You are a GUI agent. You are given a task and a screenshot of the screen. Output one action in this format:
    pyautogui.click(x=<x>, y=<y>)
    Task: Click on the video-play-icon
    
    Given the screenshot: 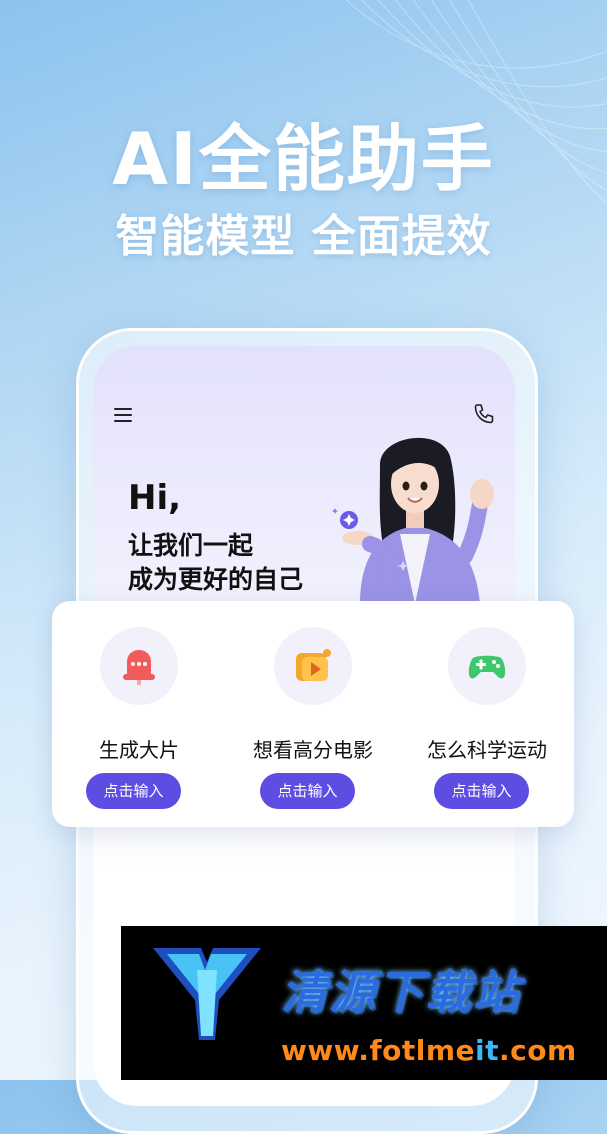 What is the action you would take?
    pyautogui.click(x=313, y=665)
    